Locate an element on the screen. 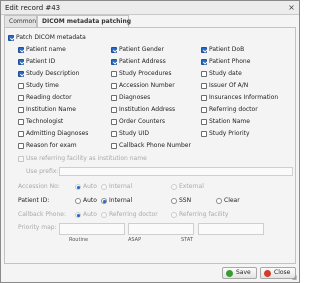 This screenshot has width=320, height=283. study-procedures-label: Study Procedures is located at coordinates (145, 73).